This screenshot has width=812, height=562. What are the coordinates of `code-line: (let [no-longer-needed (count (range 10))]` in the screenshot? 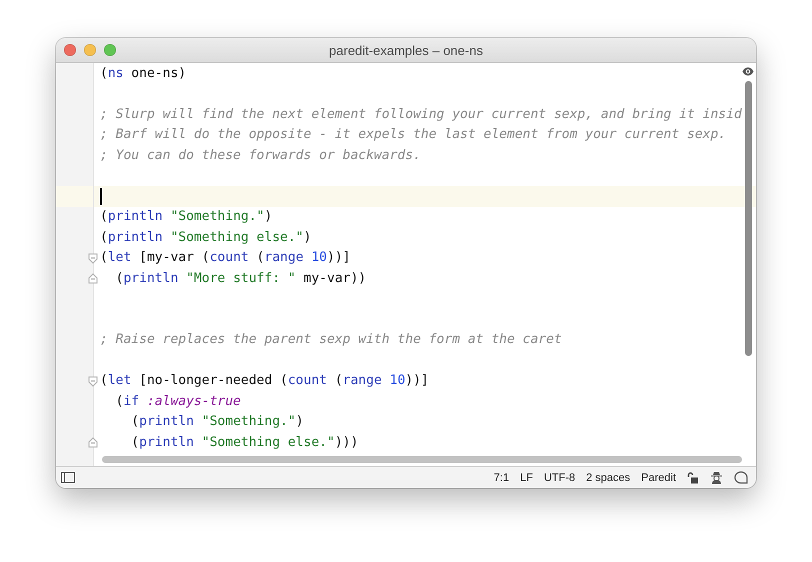 It's located at (264, 380).